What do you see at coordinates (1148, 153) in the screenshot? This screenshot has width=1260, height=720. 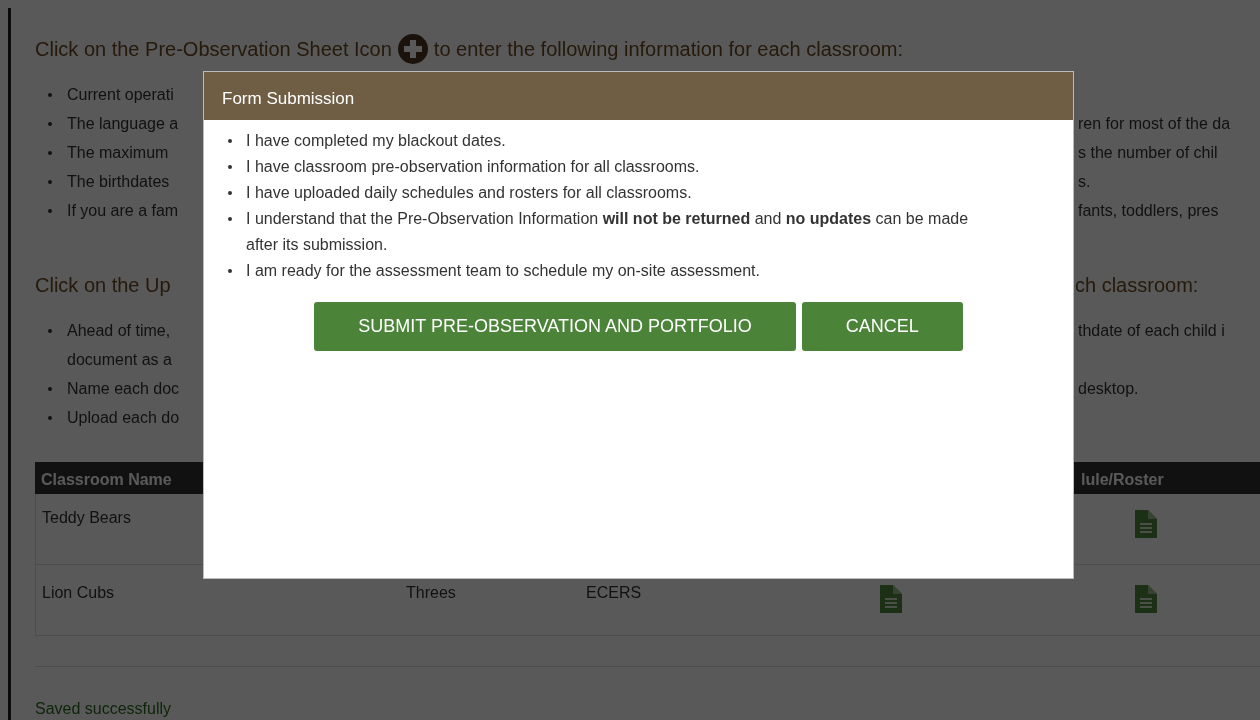 I see `instruction-text: s the number of chil` at bounding box center [1148, 153].